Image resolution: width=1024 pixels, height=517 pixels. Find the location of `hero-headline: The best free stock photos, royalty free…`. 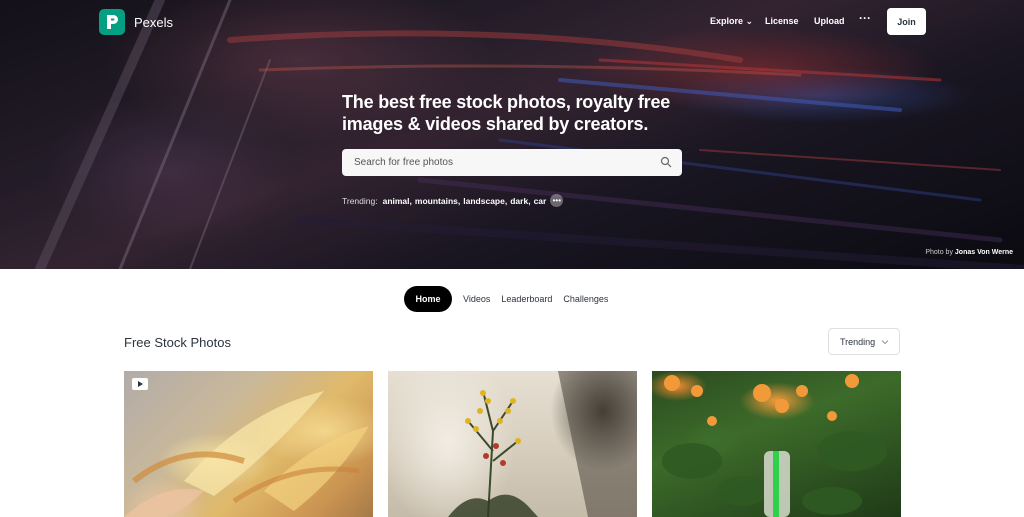

hero-headline: The best free stock photos, royalty free… is located at coordinates (522, 113).